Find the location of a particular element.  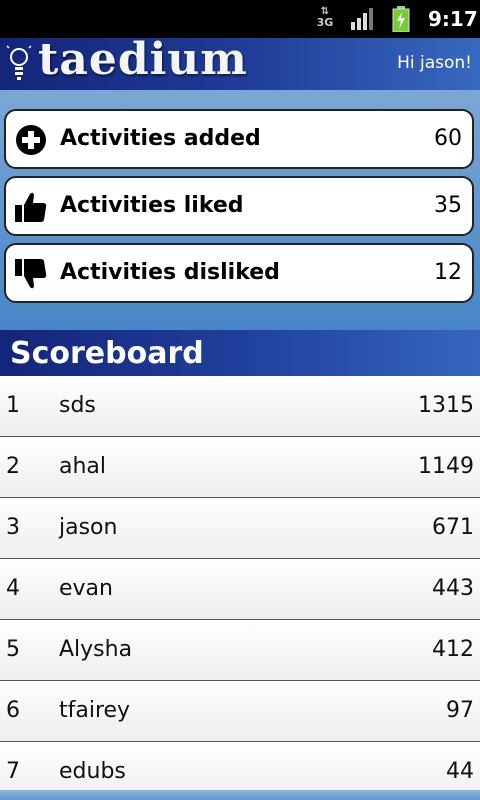

table-row: 3 jason 671 is located at coordinates (240, 528).